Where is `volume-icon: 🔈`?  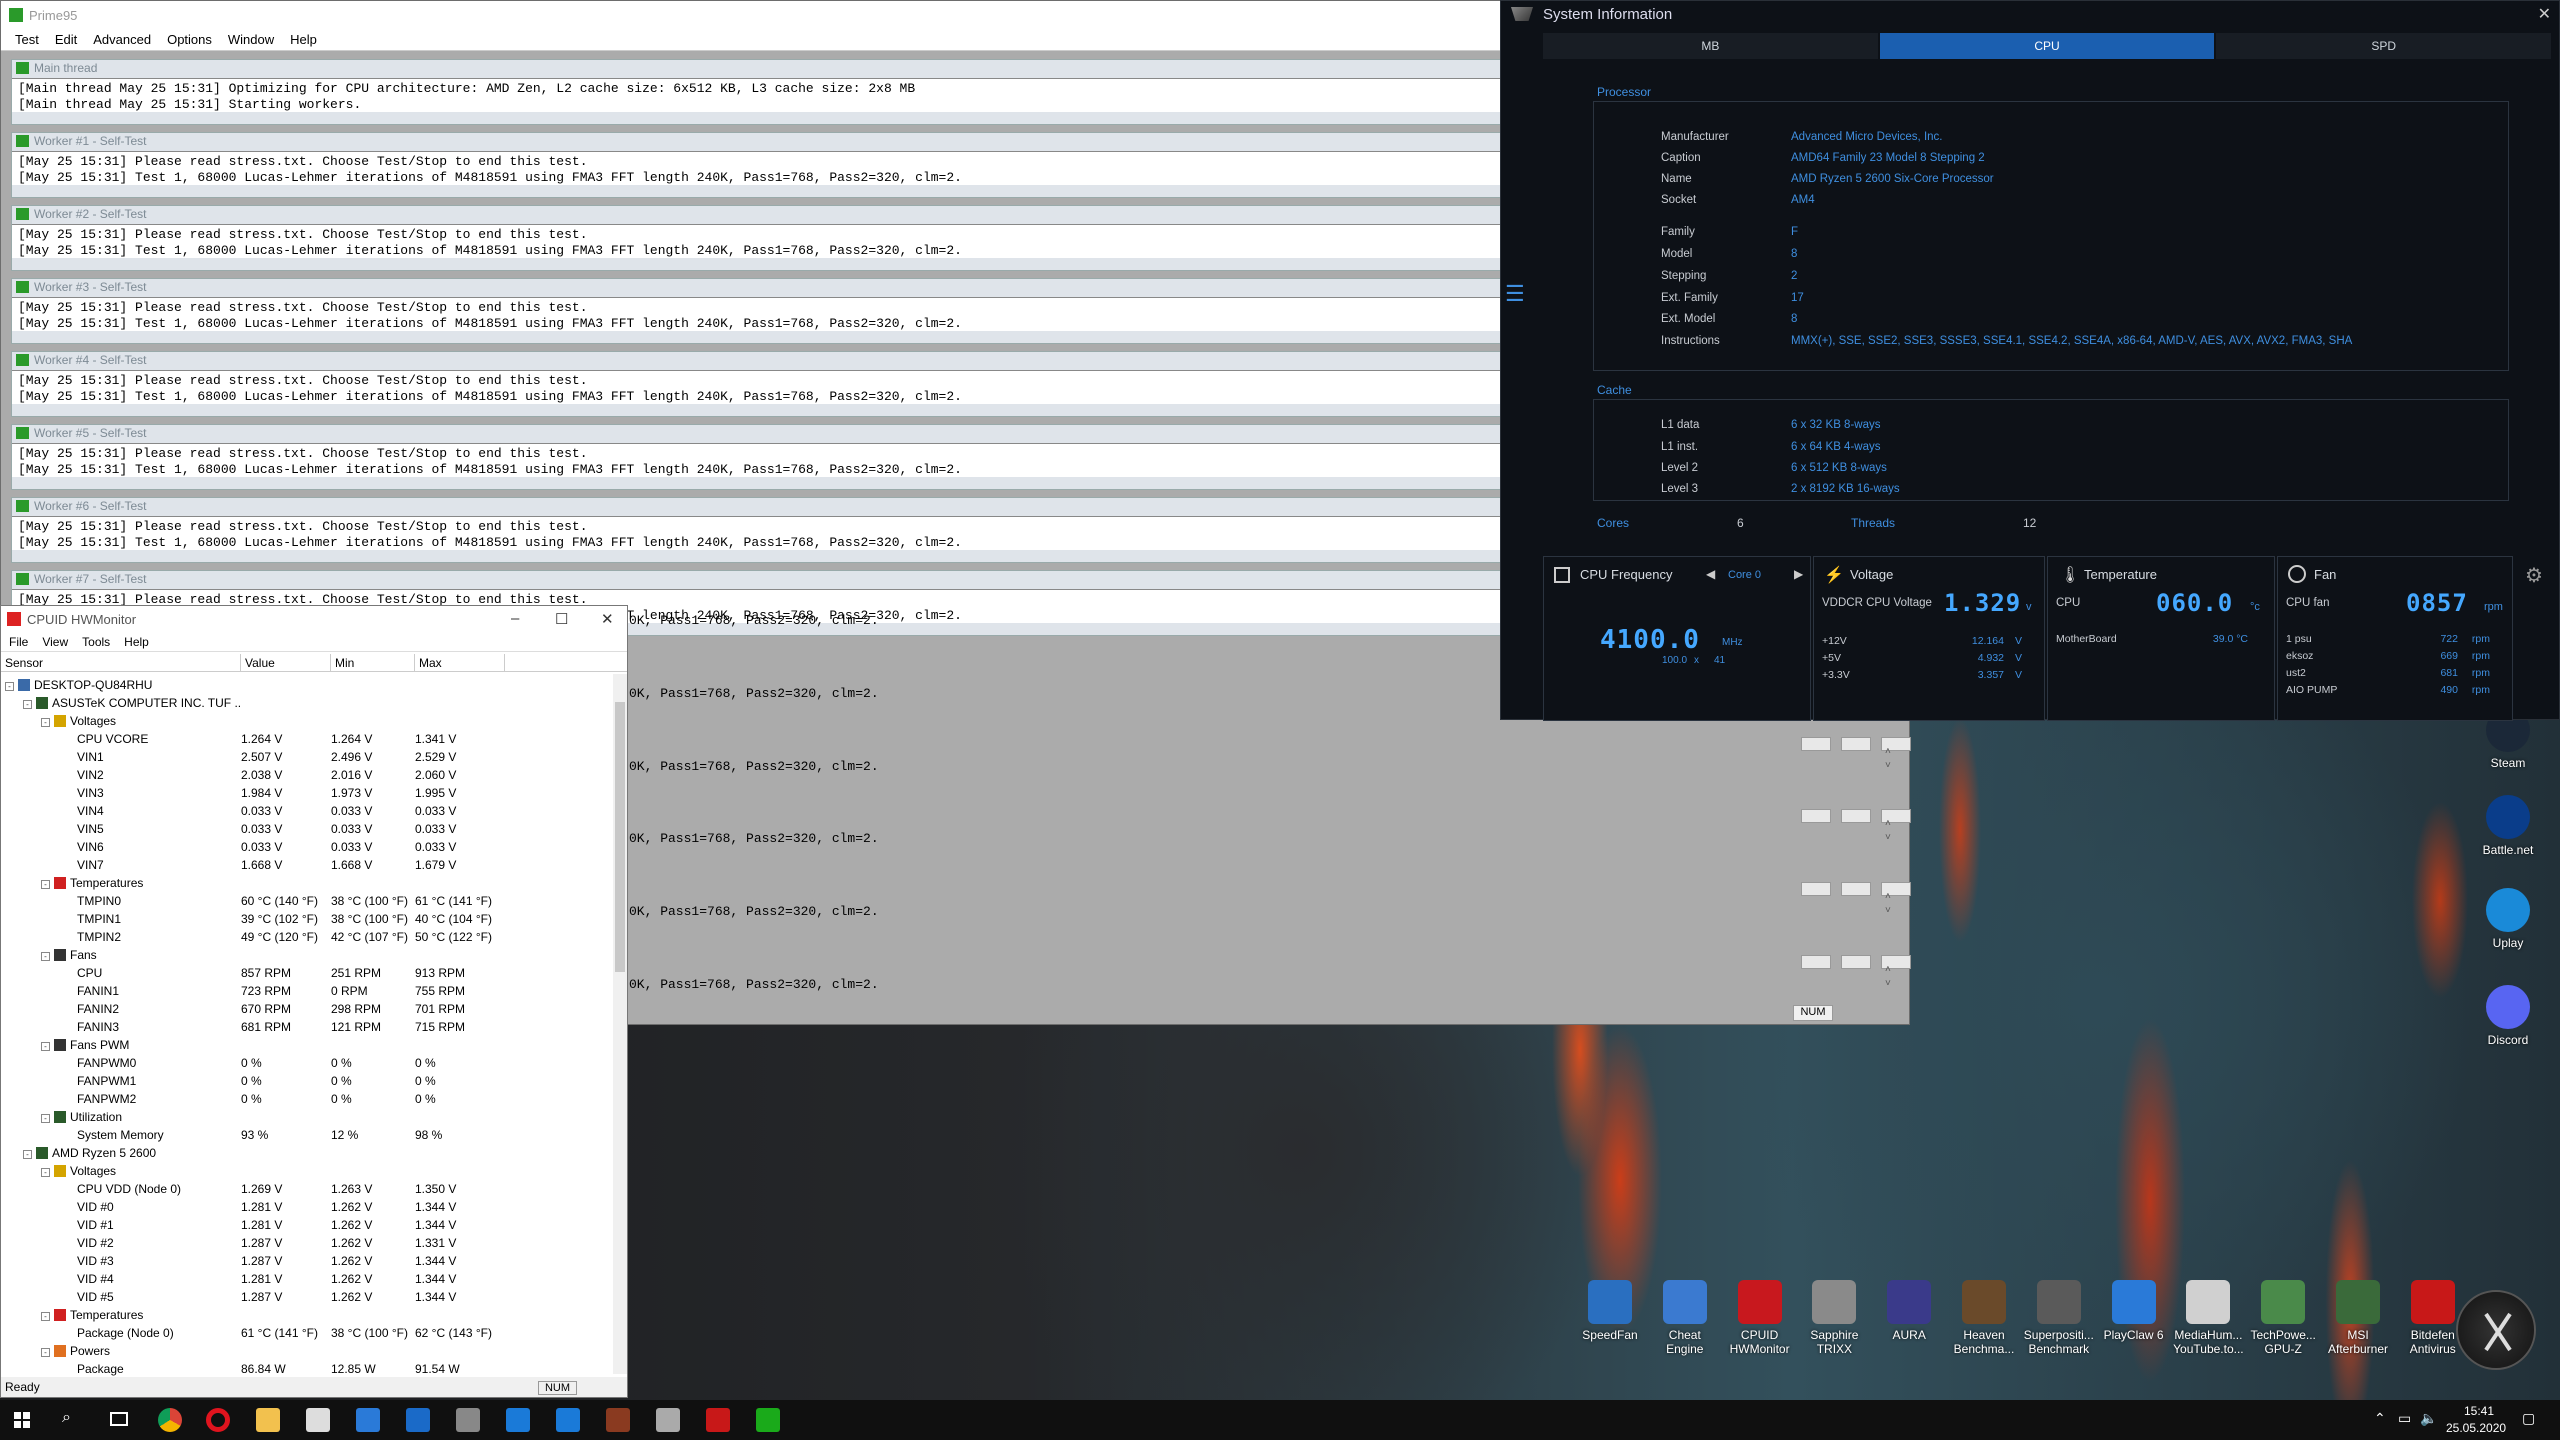 volume-icon: 🔈 is located at coordinates (2428, 1418).